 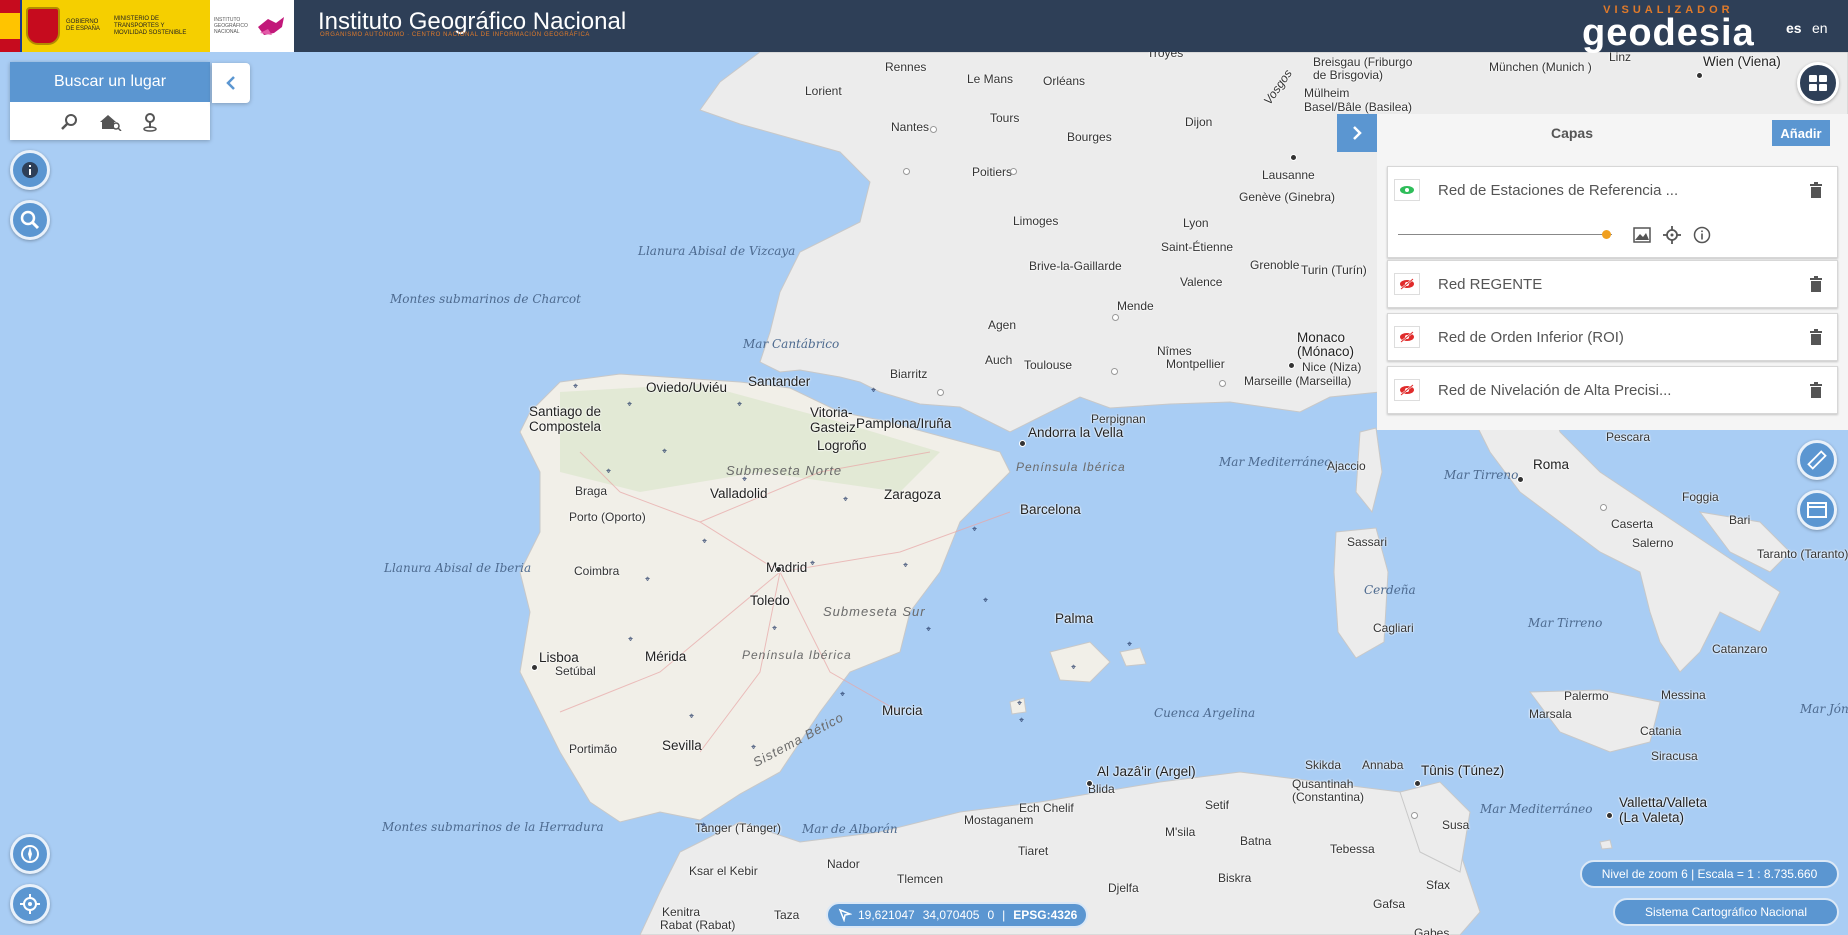 What do you see at coordinates (1352, 849) in the screenshot?
I see `place-label: Tebessa` at bounding box center [1352, 849].